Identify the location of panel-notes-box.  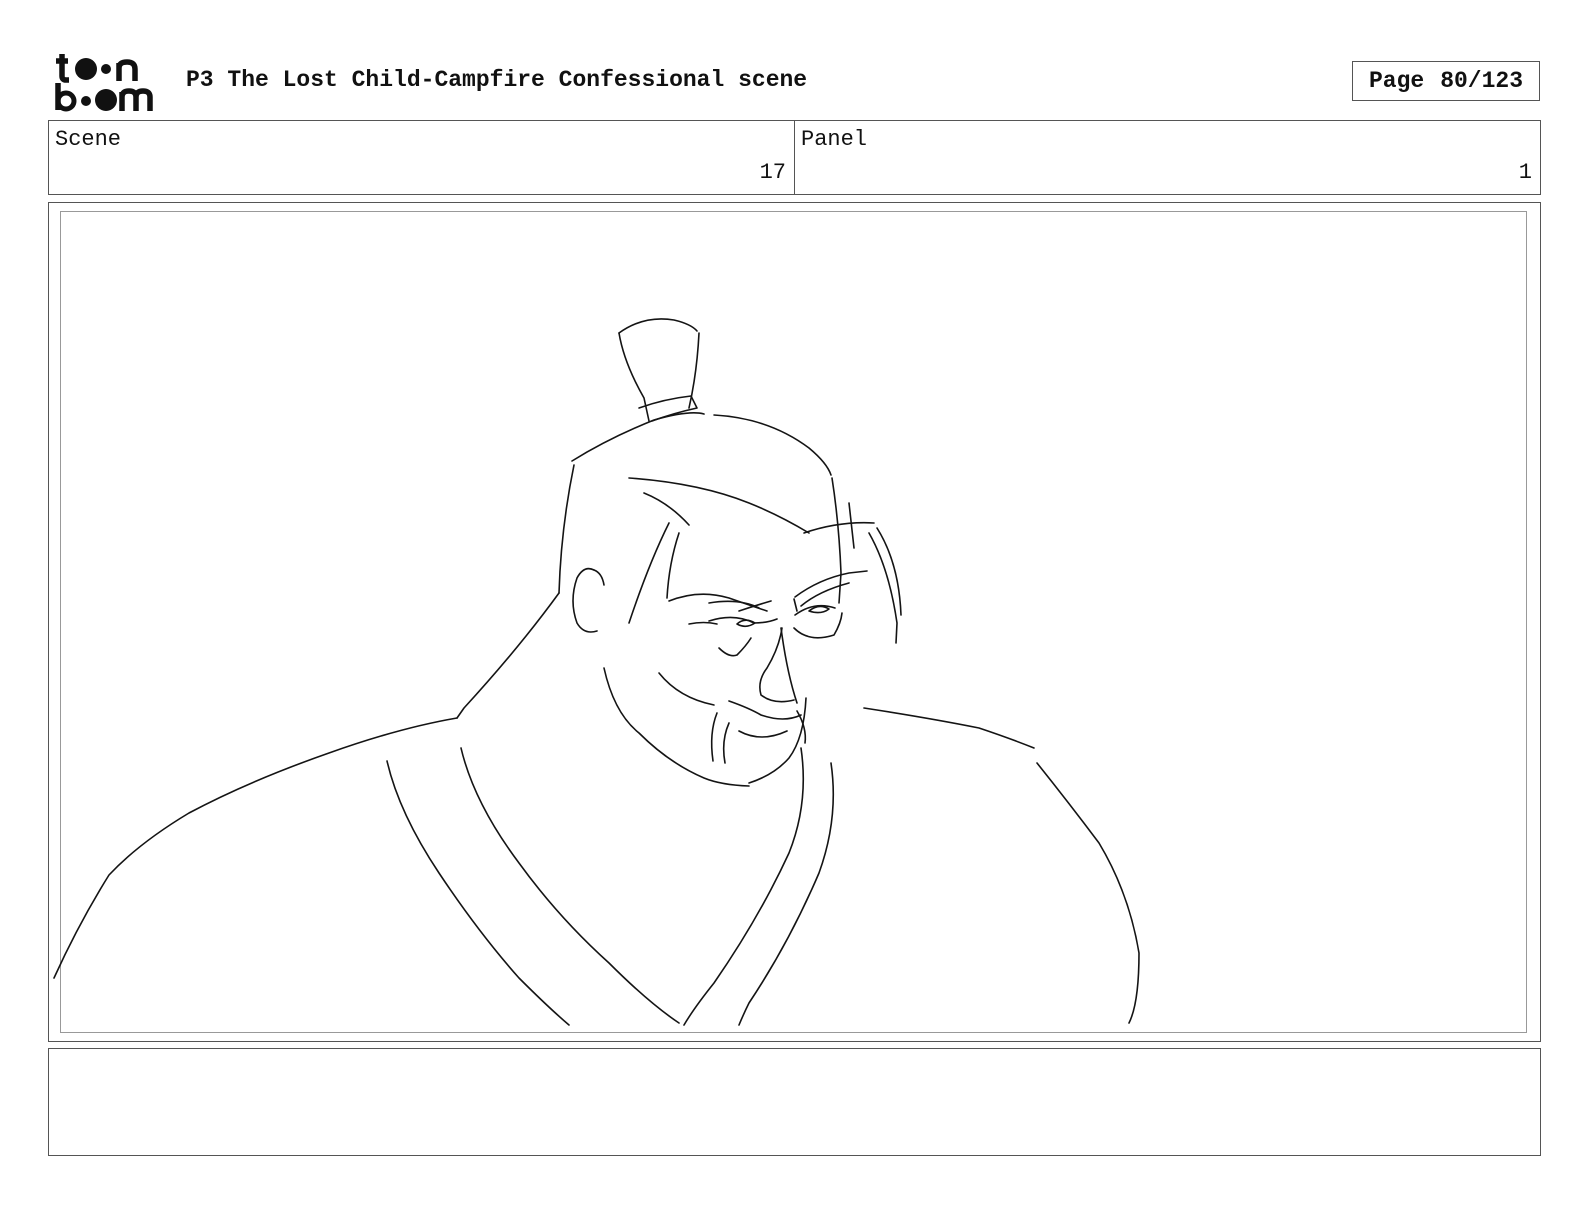
(794, 1102).